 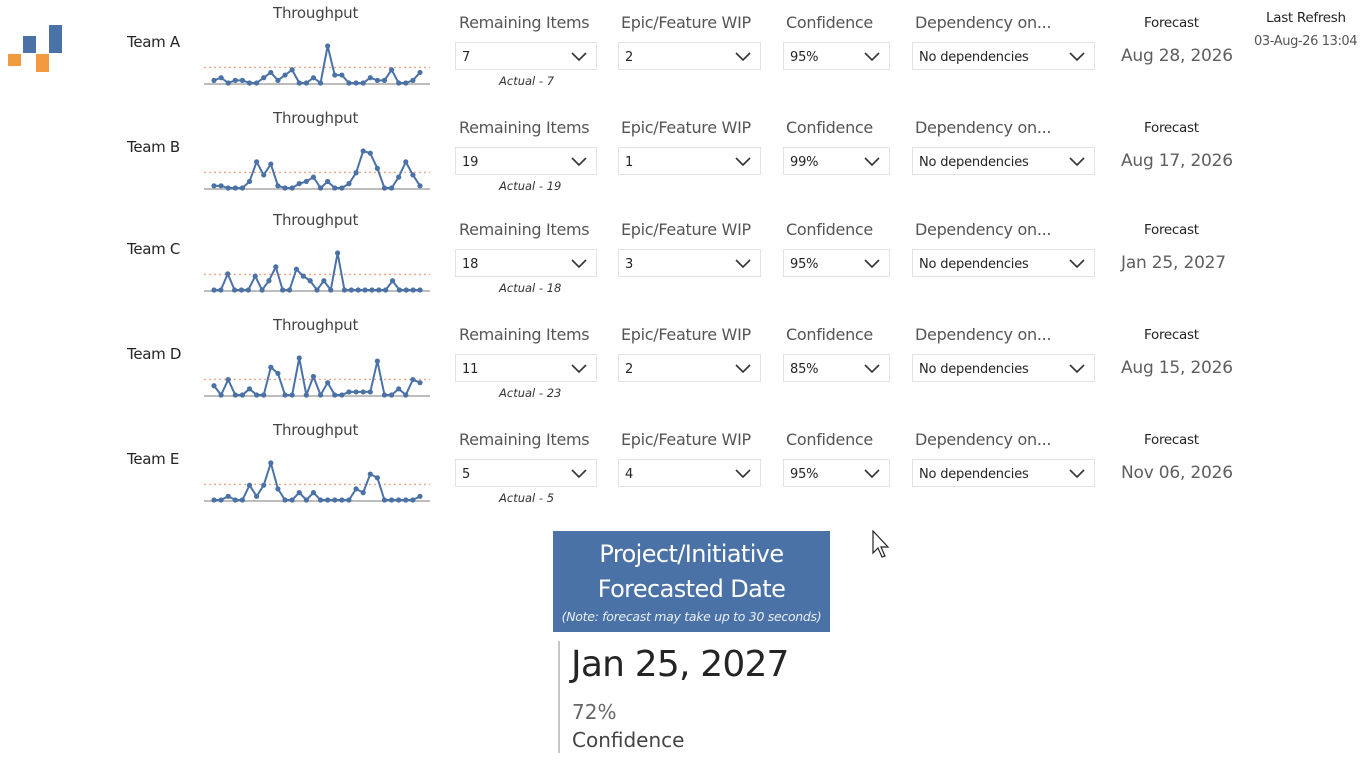 I want to click on team-name: Team D, so click(x=154, y=354).